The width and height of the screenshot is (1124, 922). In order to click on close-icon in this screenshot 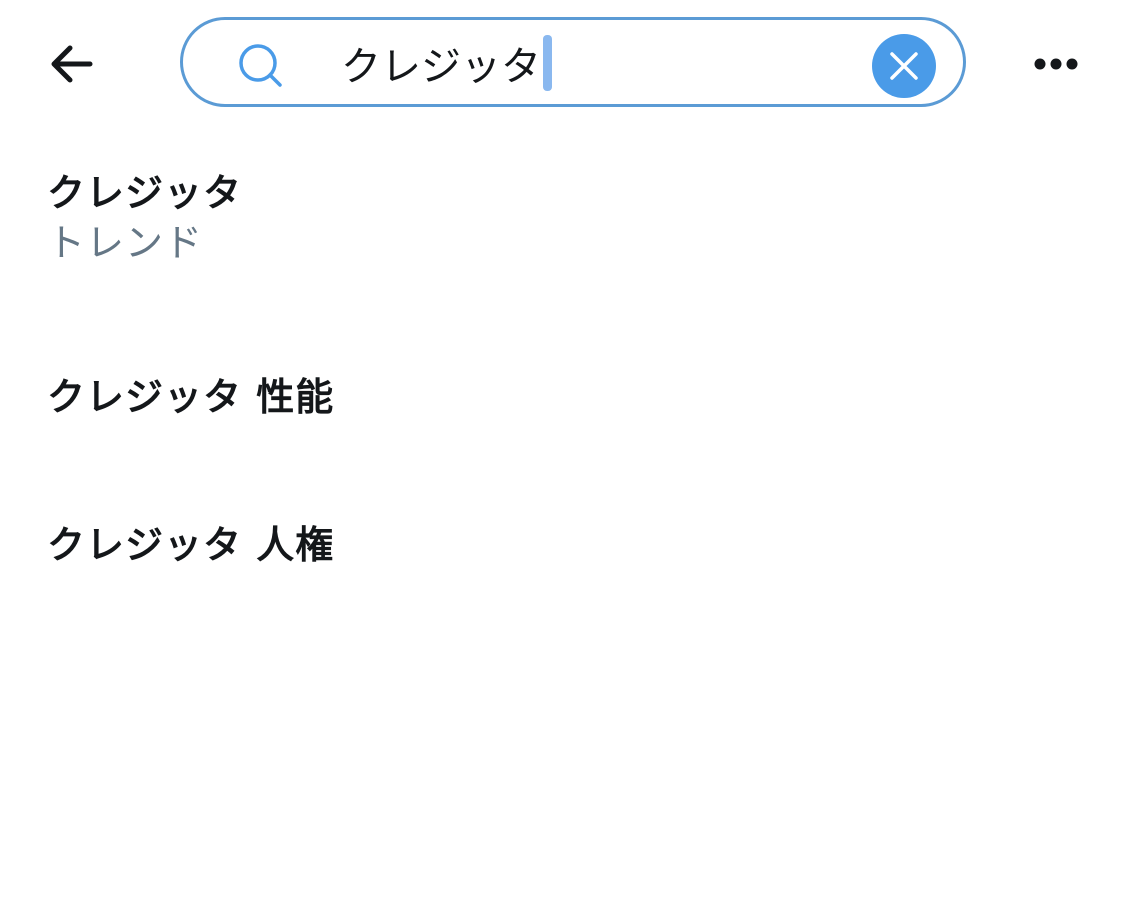, I will do `click(904, 66)`.